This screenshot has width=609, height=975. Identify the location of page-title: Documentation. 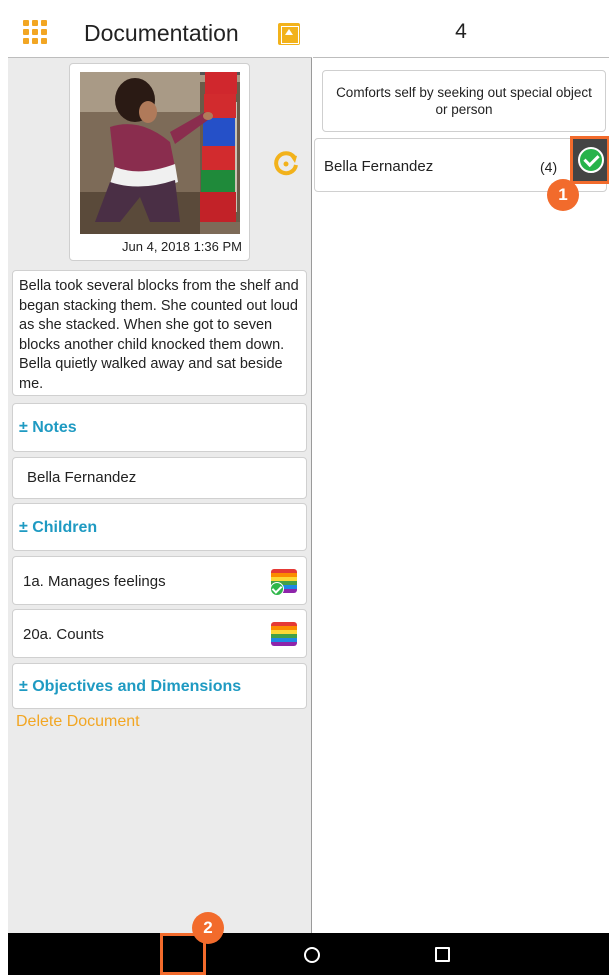
(161, 33).